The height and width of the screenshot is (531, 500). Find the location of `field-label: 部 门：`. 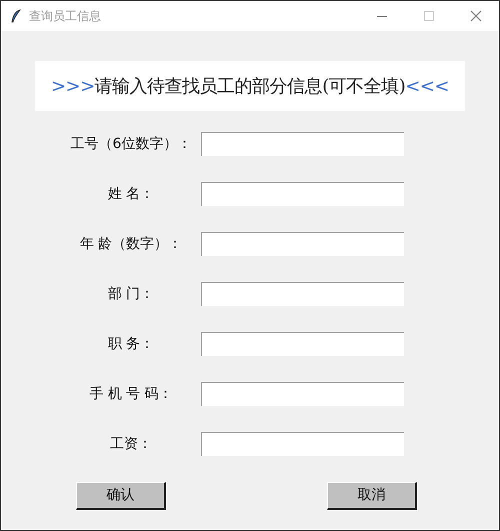

field-label: 部 门： is located at coordinates (131, 294).